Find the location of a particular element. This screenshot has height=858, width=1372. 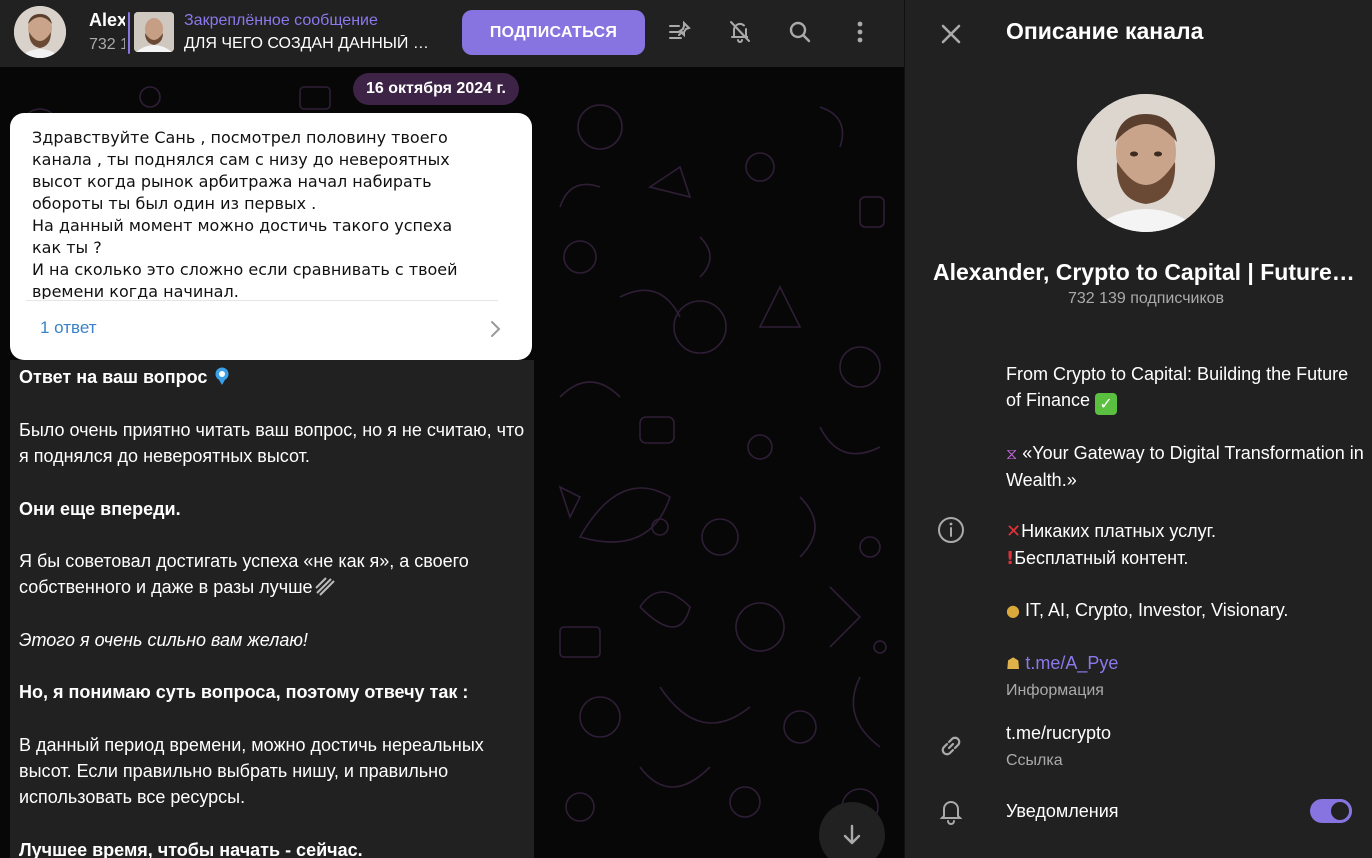

contact-link: t.me/A_Pye is located at coordinates (1071, 663).